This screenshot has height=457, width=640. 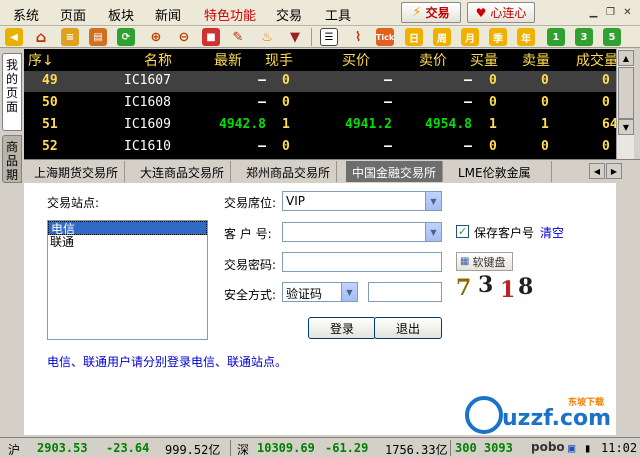 I want to click on quote-row: 52 IC1610 — 0 — — 0 0 0, so click(x=320, y=147).